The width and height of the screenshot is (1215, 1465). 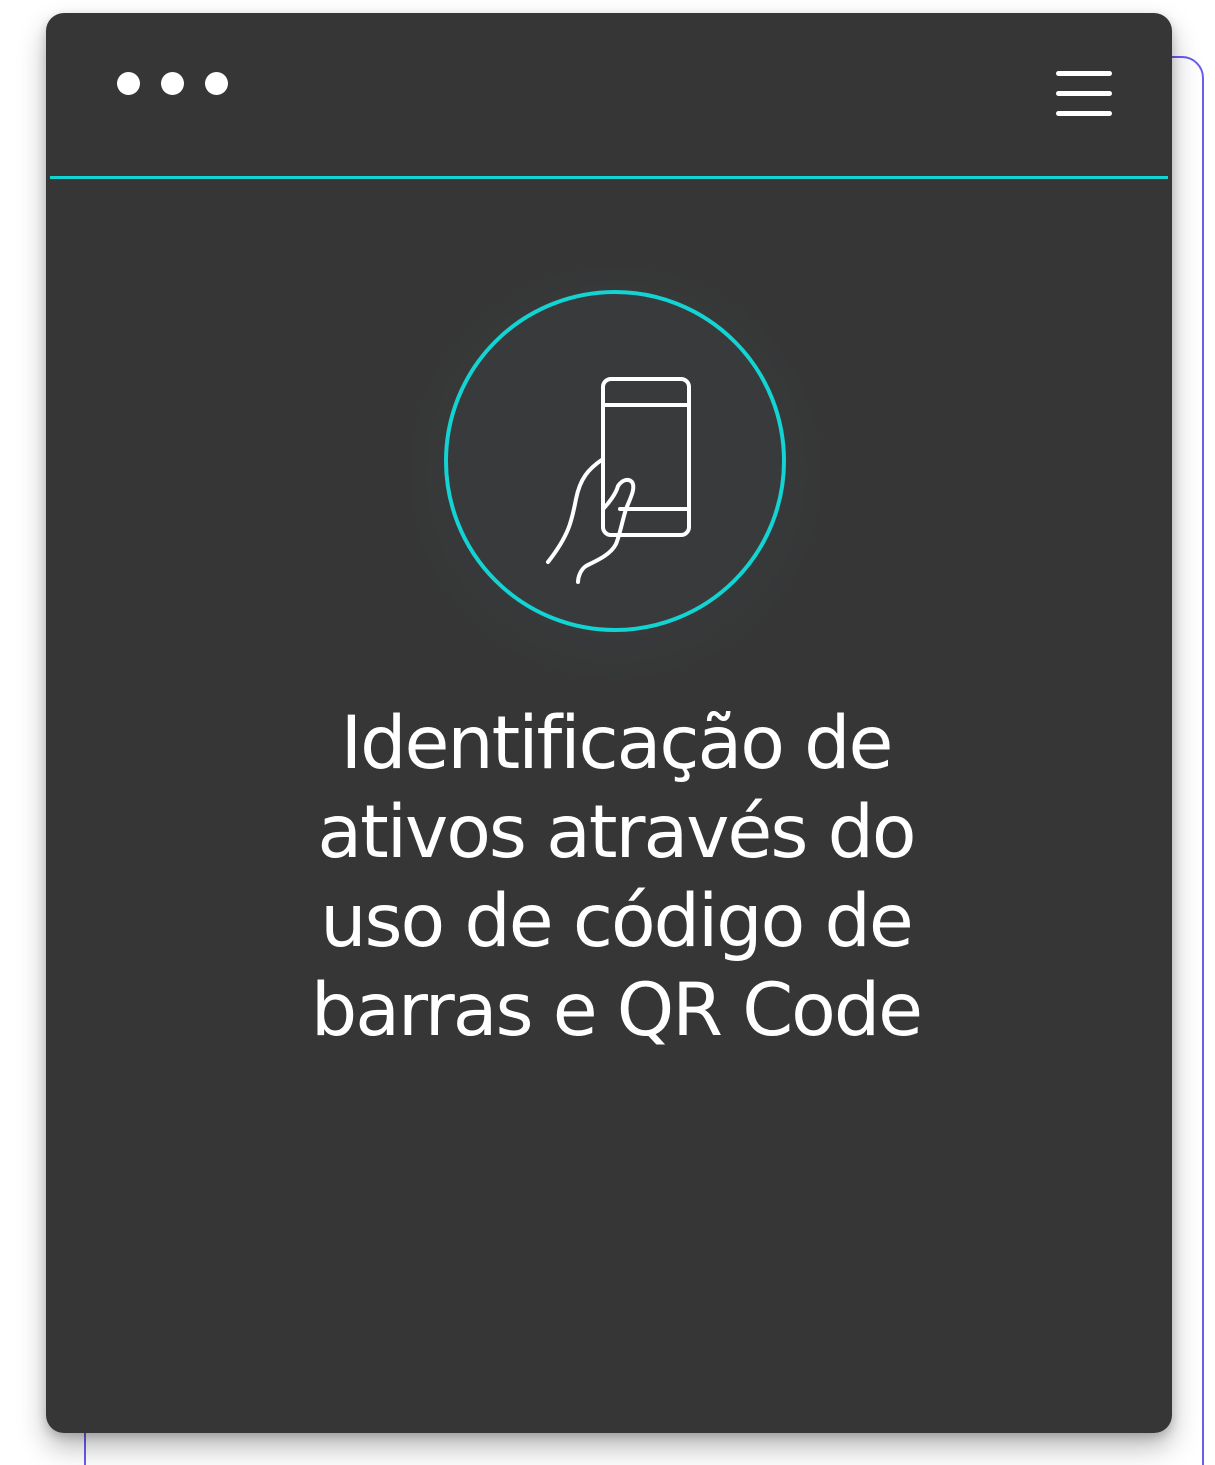 I want to click on header-divider, so click(x=609, y=177).